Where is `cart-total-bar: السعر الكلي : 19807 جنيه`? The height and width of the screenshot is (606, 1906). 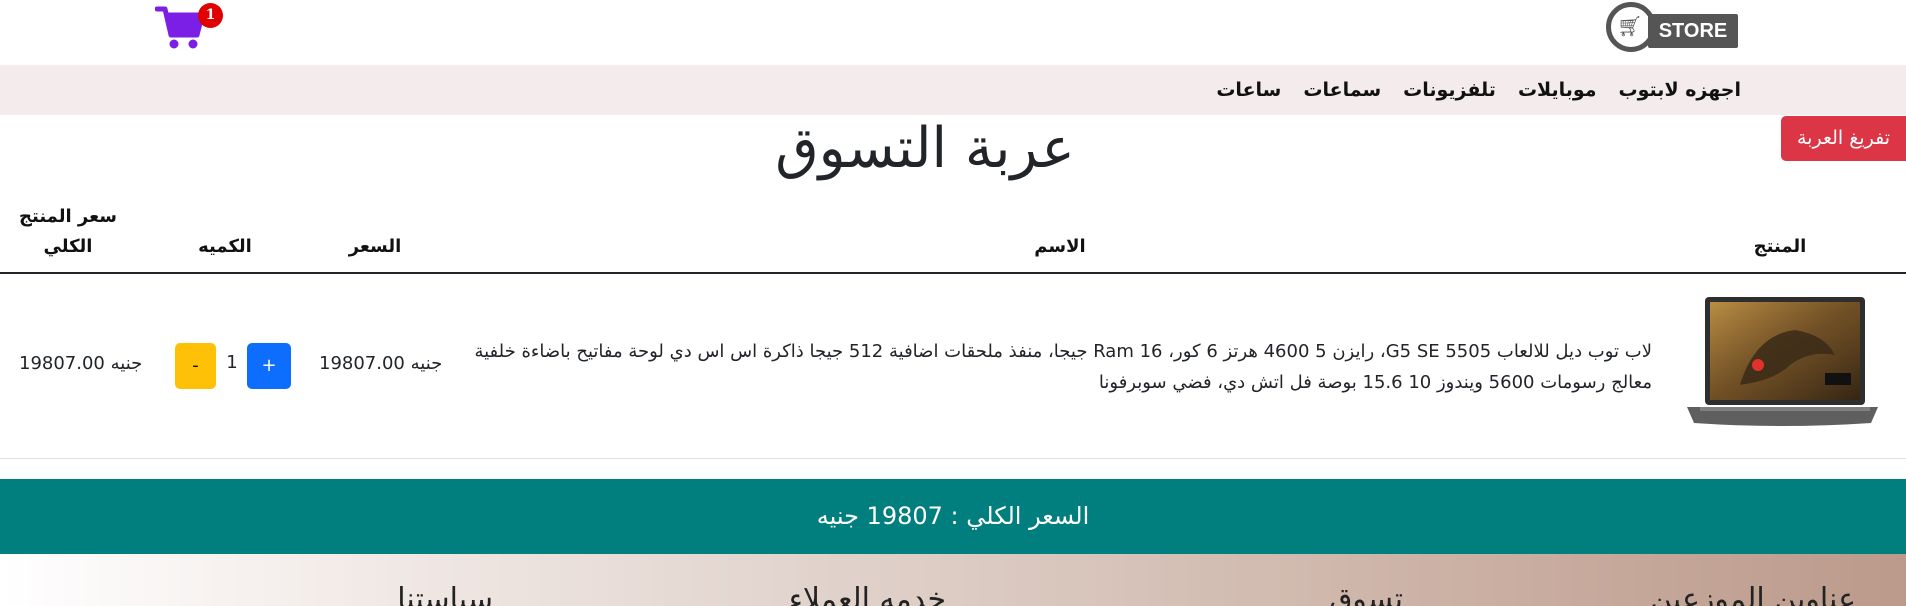 cart-total-bar: السعر الكلي : 19807 جنيه is located at coordinates (953, 516).